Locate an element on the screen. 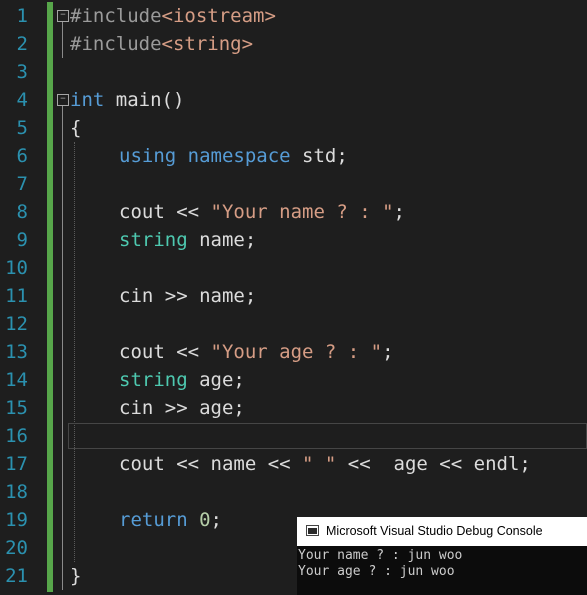 Image resolution: width=587 pixels, height=595 pixels. code-line-21: } is located at coordinates (75, 576).